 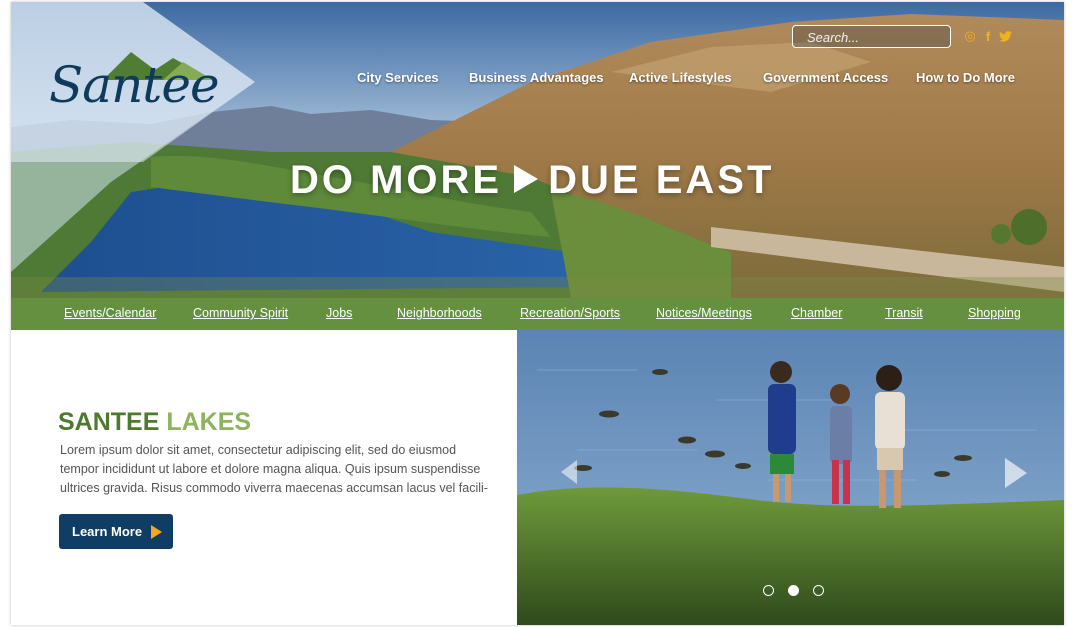 What do you see at coordinates (439, 313) in the screenshot?
I see `link-neighborhoods: Neighborhoods` at bounding box center [439, 313].